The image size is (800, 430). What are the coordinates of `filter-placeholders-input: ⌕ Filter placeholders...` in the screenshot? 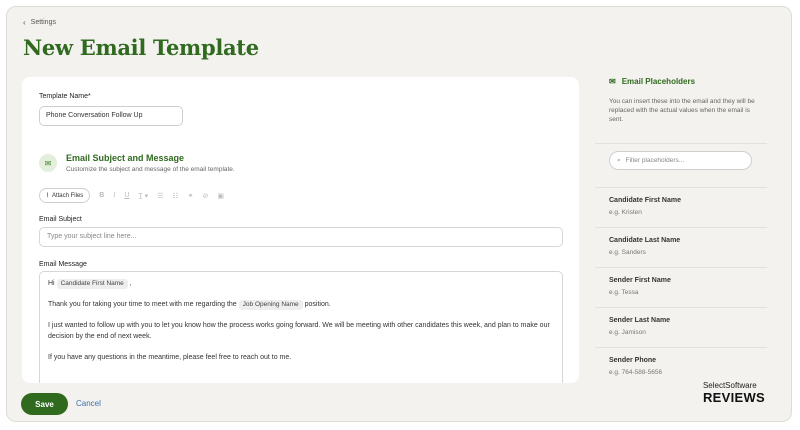 It's located at (680, 160).